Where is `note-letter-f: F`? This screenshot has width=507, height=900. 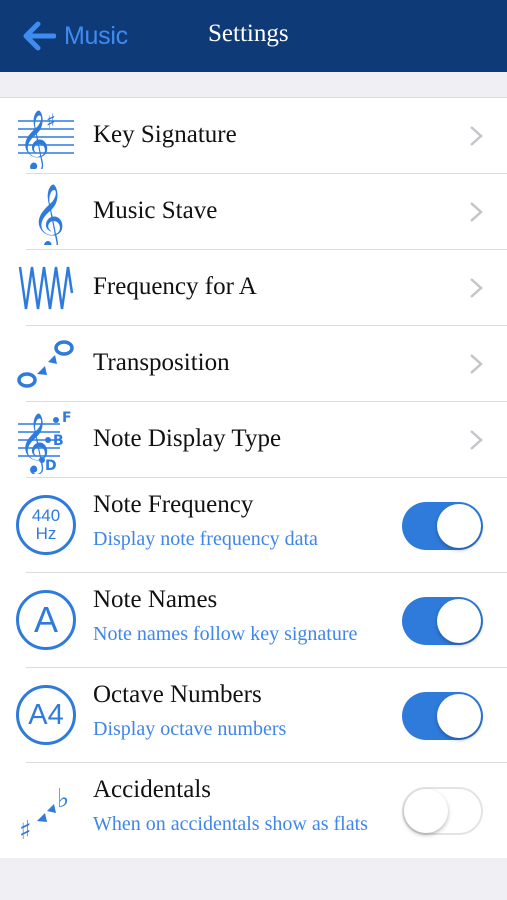 note-letter-f: F is located at coordinates (67, 418).